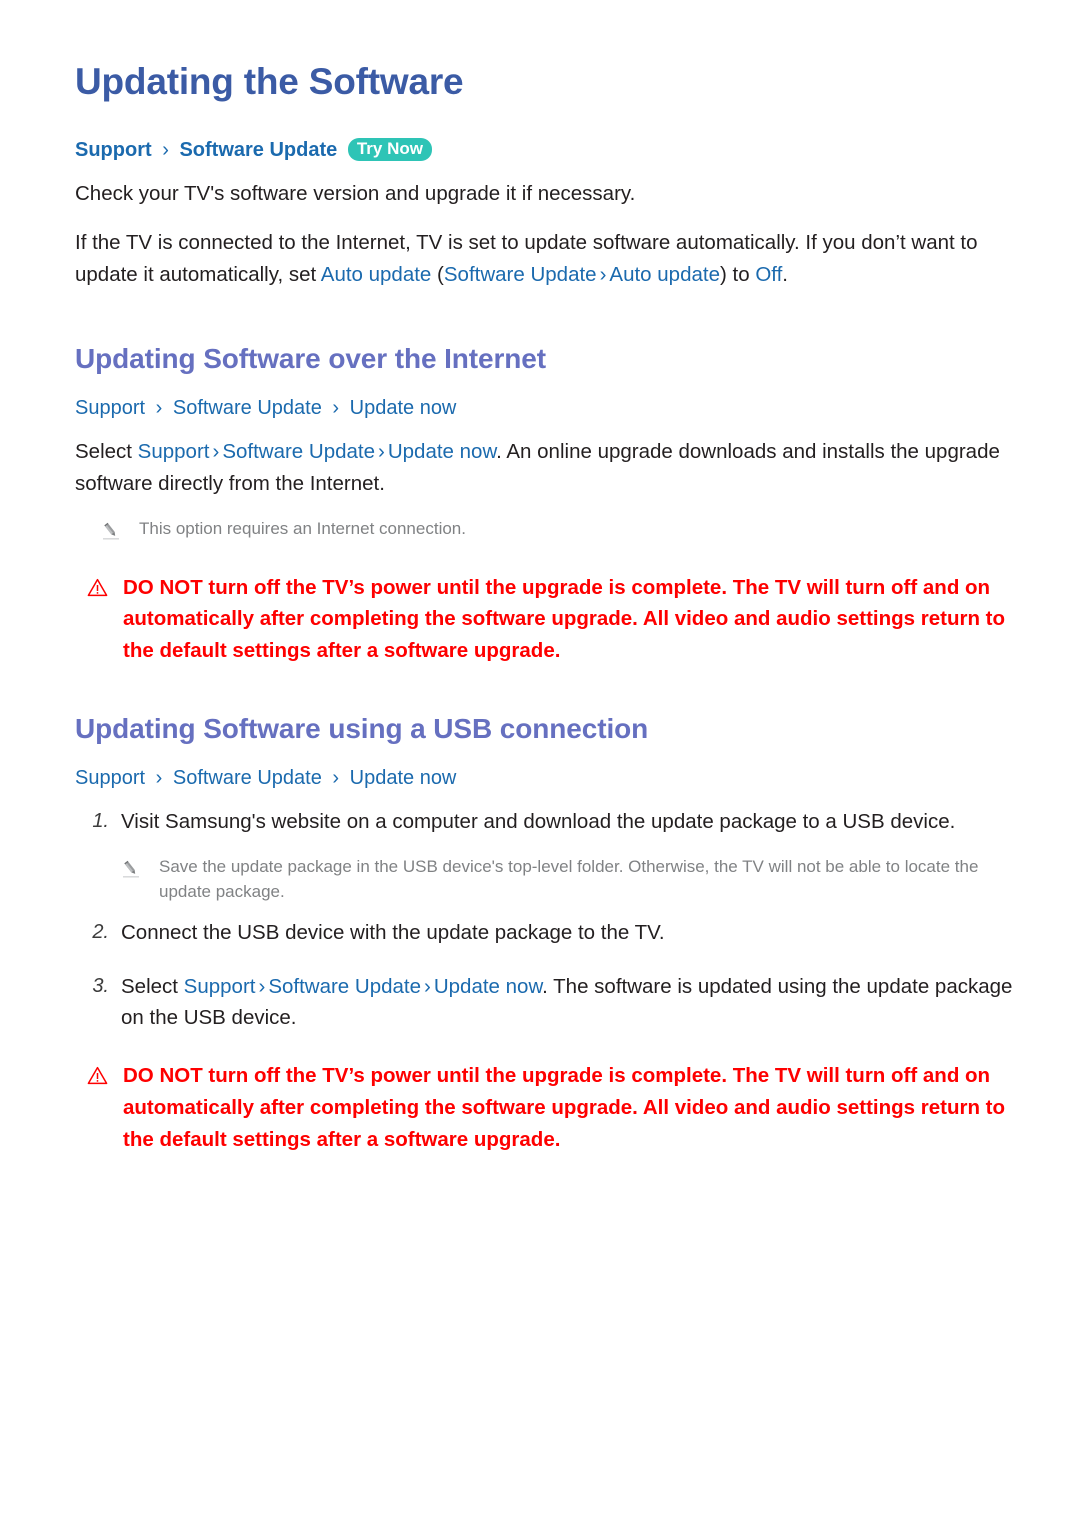 Image resolution: width=1080 pixels, height=1527 pixels. Describe the element at coordinates (437, 275) in the screenshot. I see `open-paren: (` at that location.